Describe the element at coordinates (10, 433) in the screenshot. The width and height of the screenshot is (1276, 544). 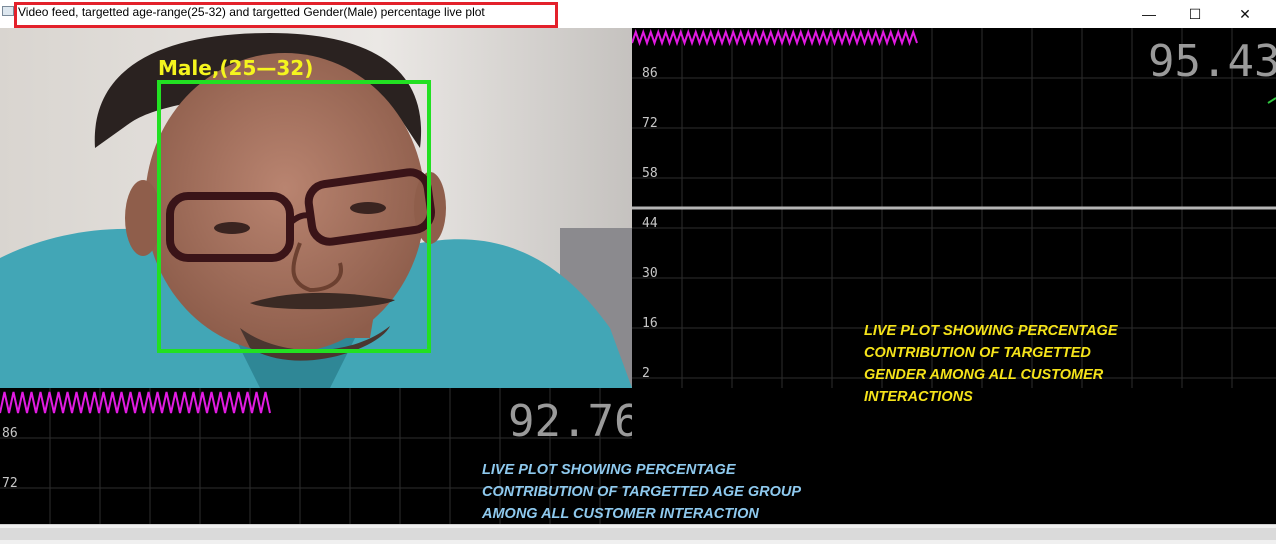
I see `age-tick-label: 86` at that location.